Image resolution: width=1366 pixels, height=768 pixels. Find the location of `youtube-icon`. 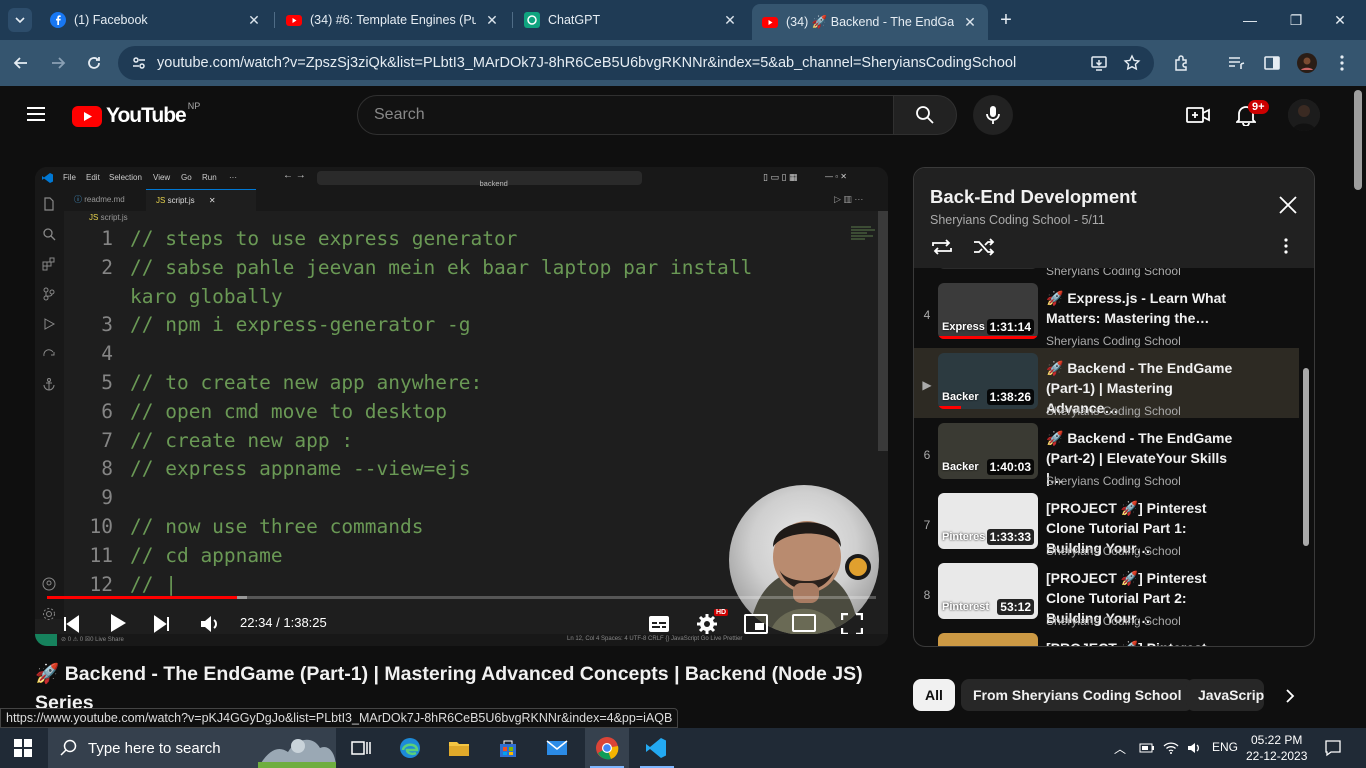

youtube-icon is located at coordinates (770, 22).